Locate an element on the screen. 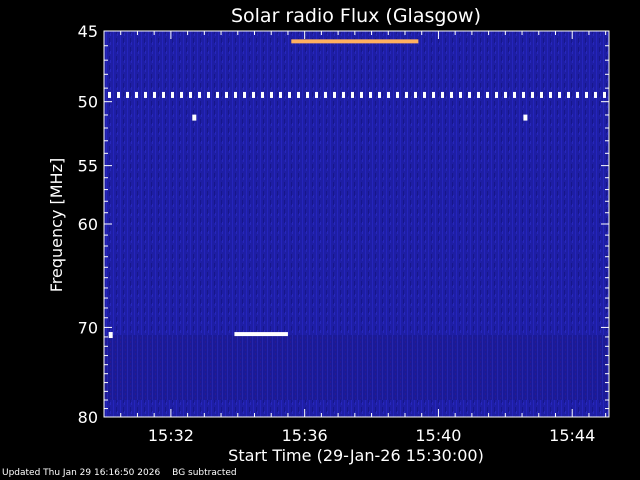 The image size is (640, 480). y-tick-label: 80 is located at coordinates (88, 417).